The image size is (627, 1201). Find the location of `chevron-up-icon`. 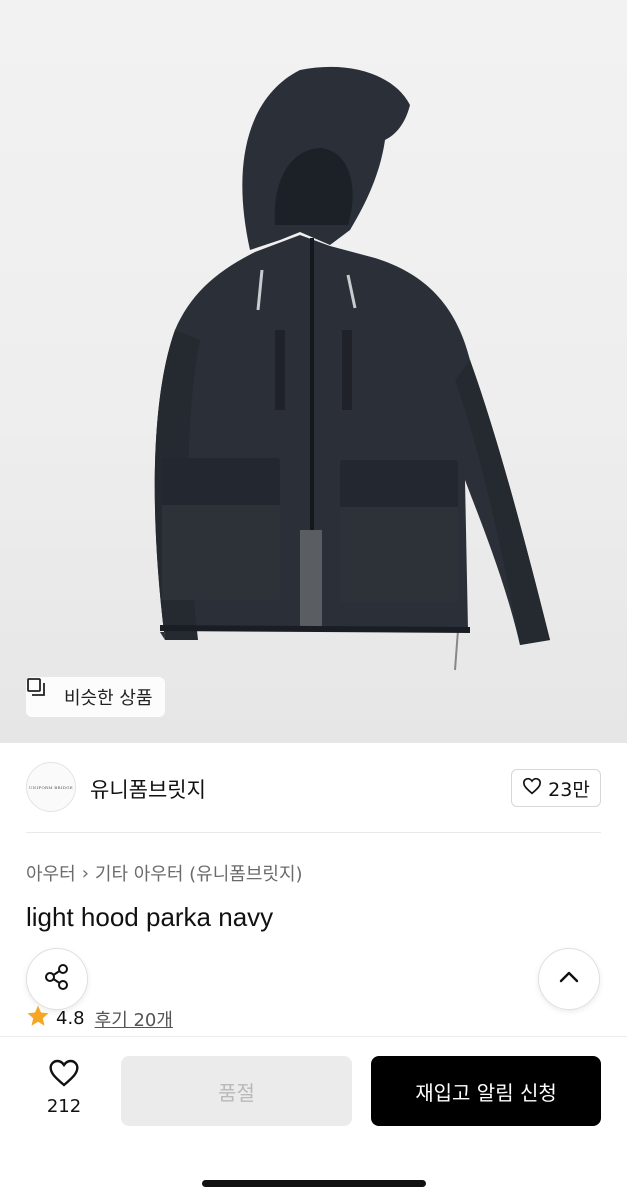

chevron-up-icon is located at coordinates (569, 979).